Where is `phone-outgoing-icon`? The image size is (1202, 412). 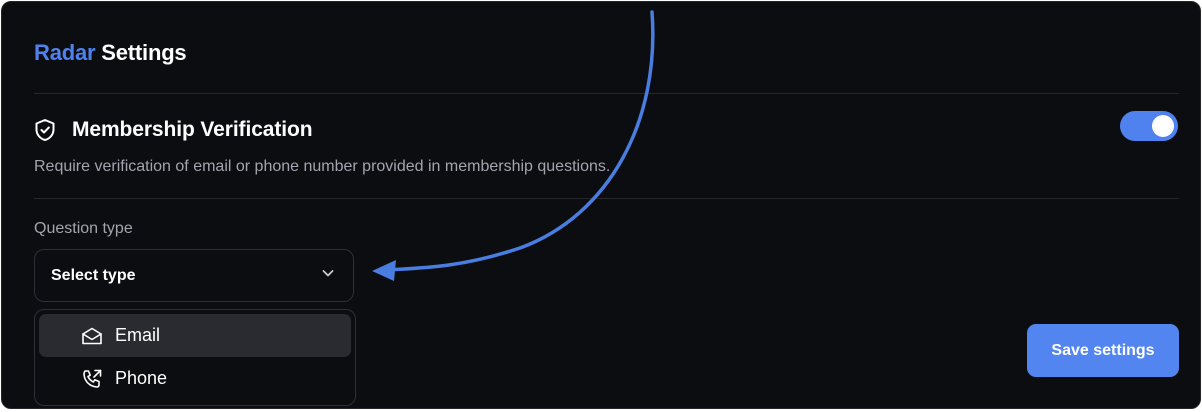
phone-outgoing-icon is located at coordinates (92, 379).